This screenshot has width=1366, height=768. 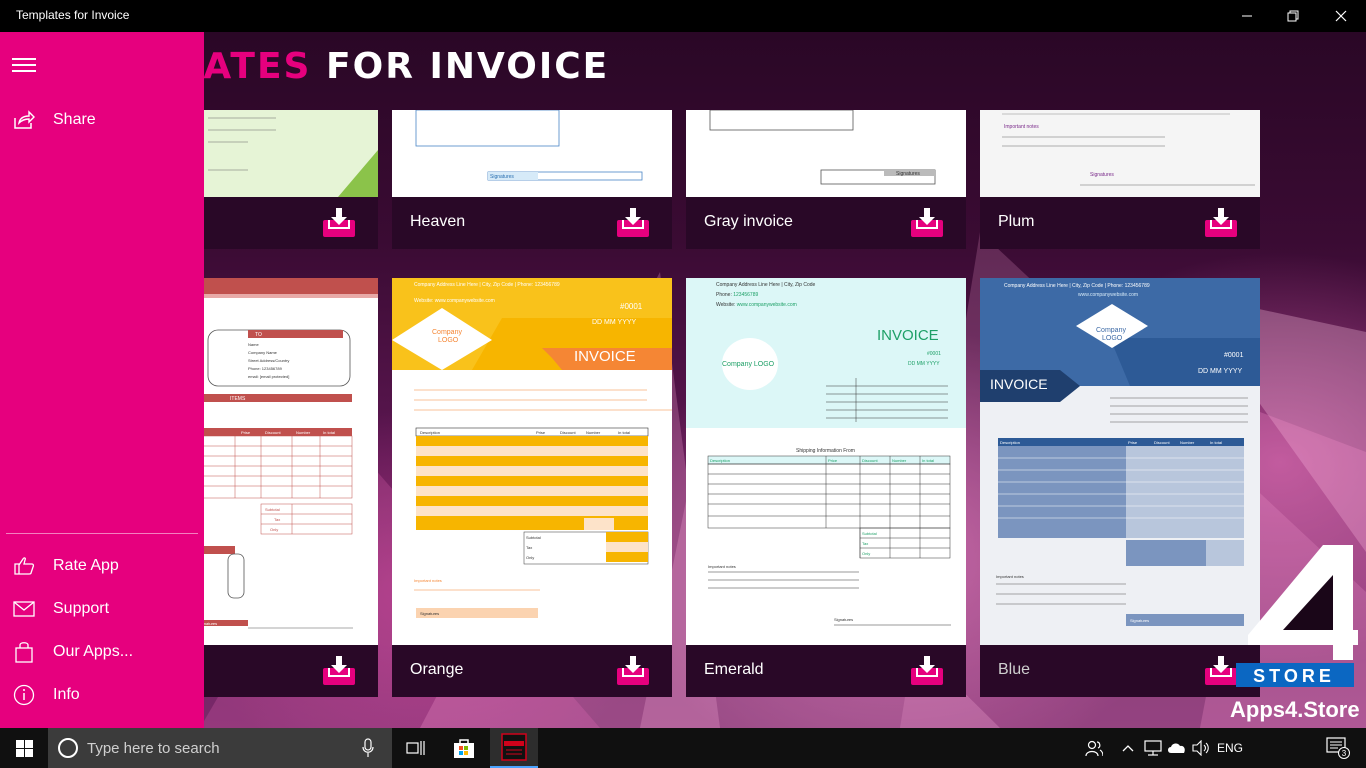 What do you see at coordinates (74, 119) in the screenshot?
I see `menu-item-label: Share` at bounding box center [74, 119].